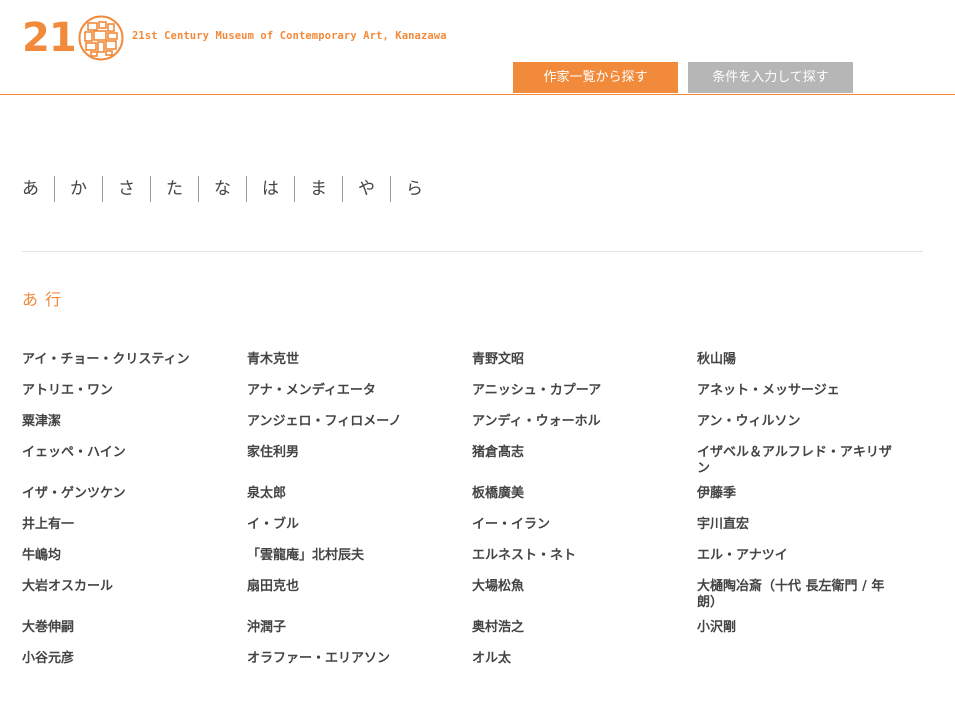  What do you see at coordinates (809, 631) in the screenshot?
I see `artist-link: 小沢剛` at bounding box center [809, 631].